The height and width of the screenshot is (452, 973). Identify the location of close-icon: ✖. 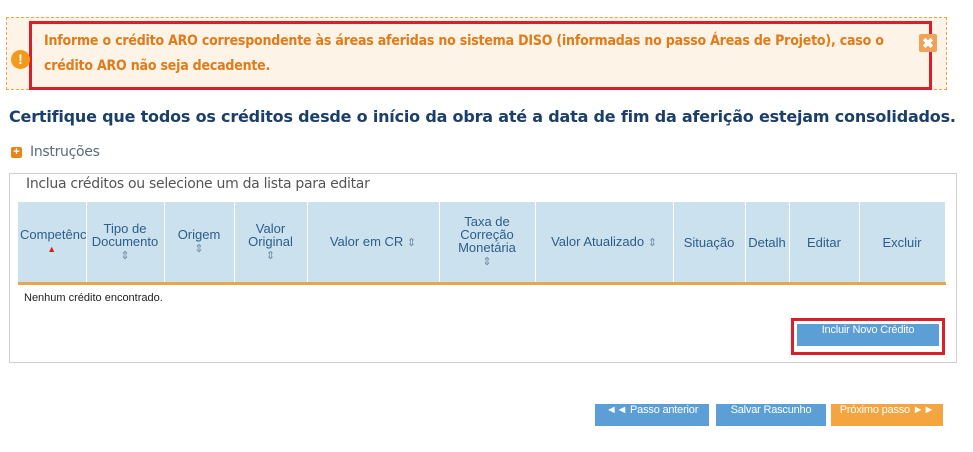
(928, 43).